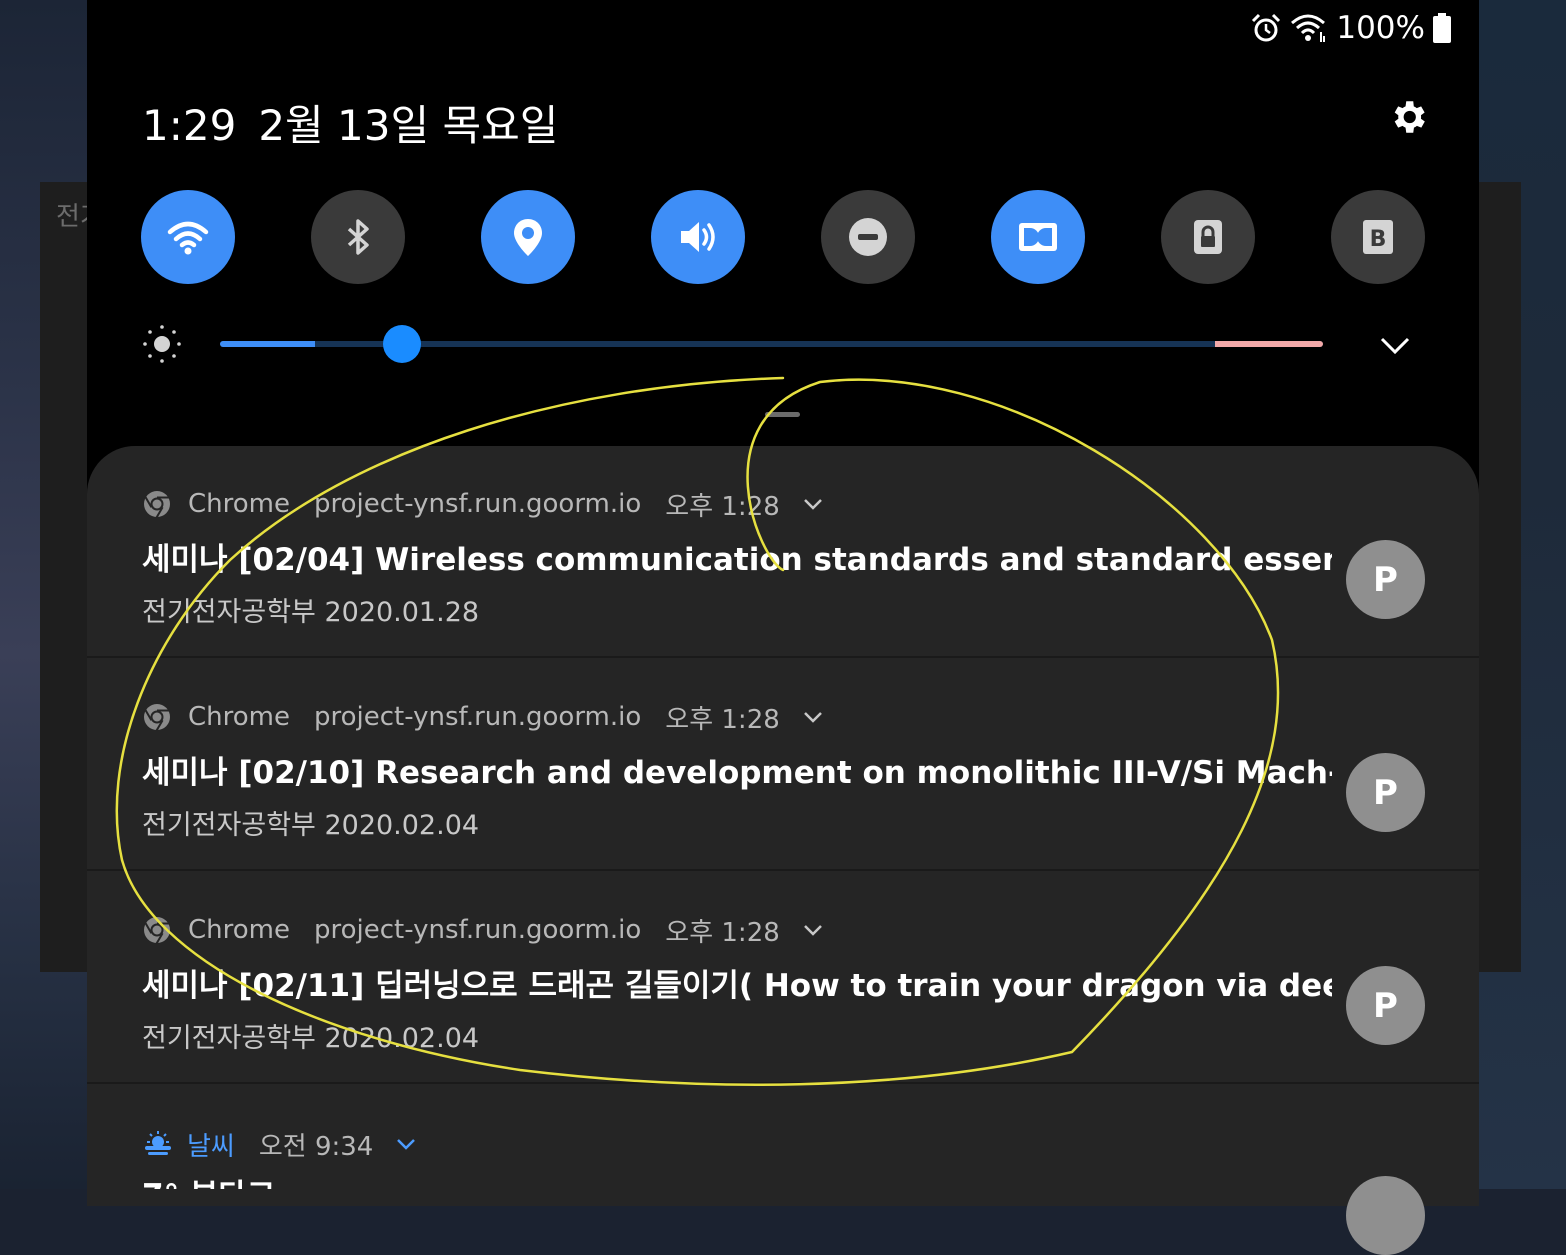  Describe the element at coordinates (158, 1143) in the screenshot. I see `weather-icon` at that location.